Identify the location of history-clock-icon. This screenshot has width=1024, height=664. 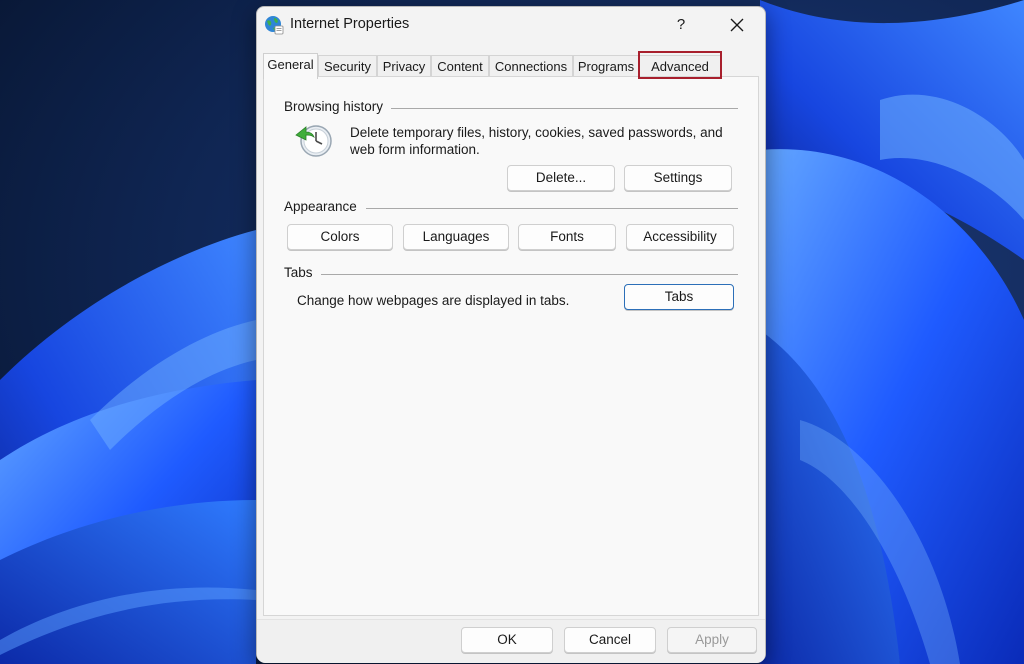
(314, 141).